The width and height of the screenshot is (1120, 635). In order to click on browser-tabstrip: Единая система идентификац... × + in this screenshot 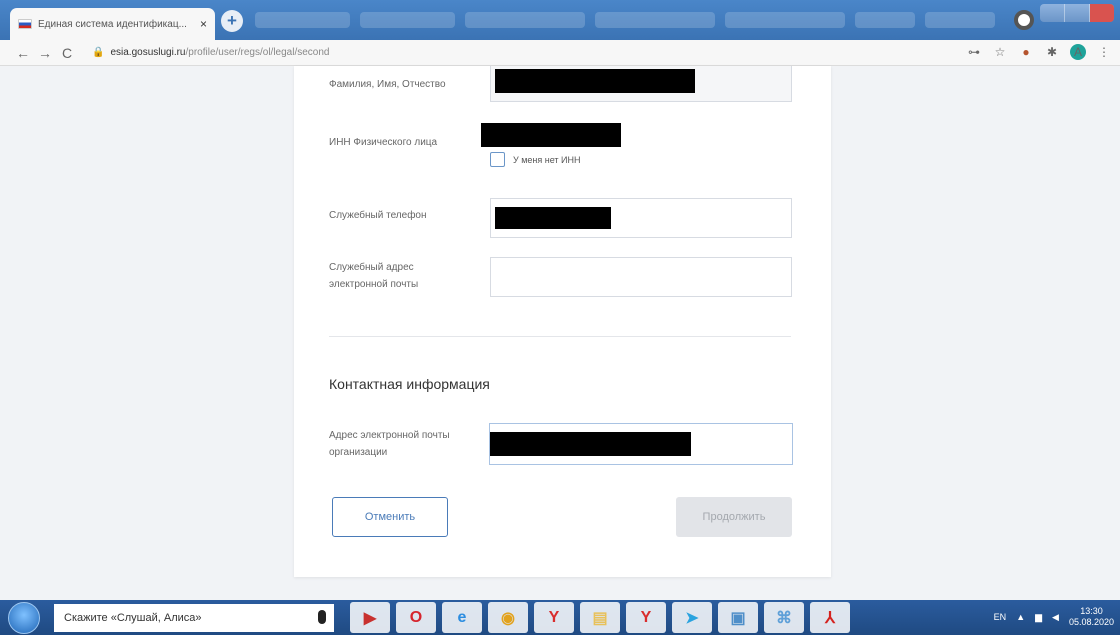, I will do `click(560, 20)`.